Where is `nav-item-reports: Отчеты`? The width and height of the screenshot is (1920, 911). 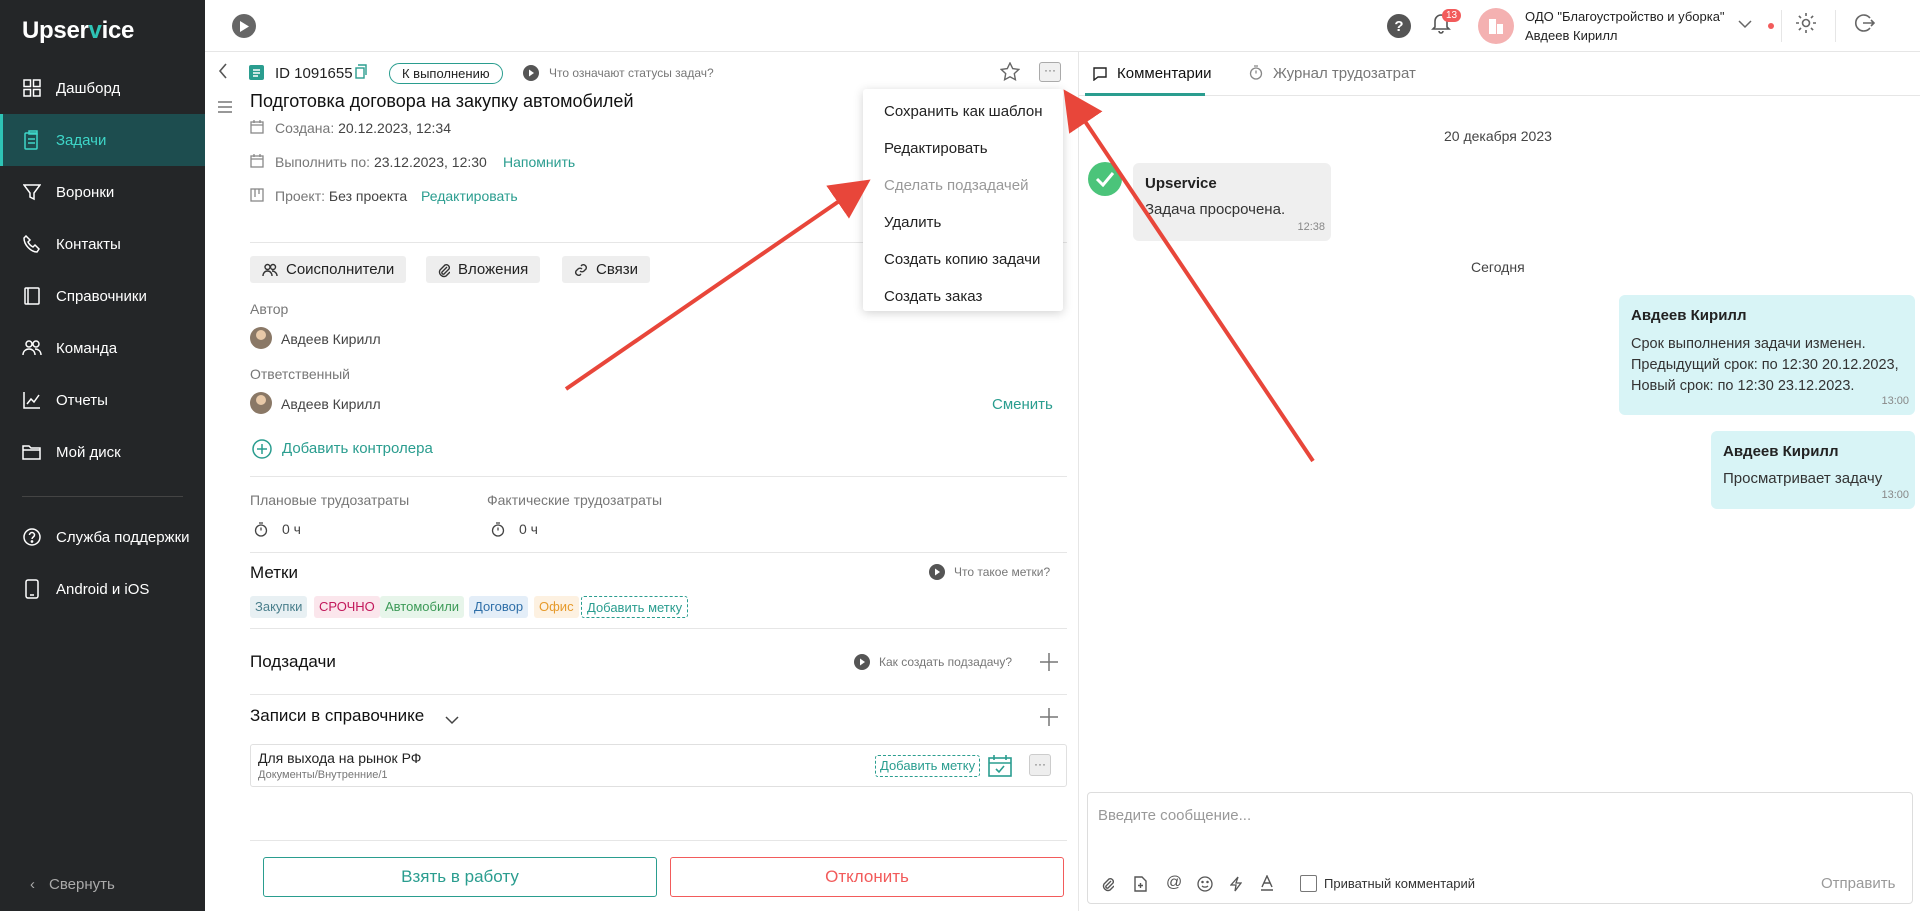 nav-item-reports: Отчеты is located at coordinates (102, 400).